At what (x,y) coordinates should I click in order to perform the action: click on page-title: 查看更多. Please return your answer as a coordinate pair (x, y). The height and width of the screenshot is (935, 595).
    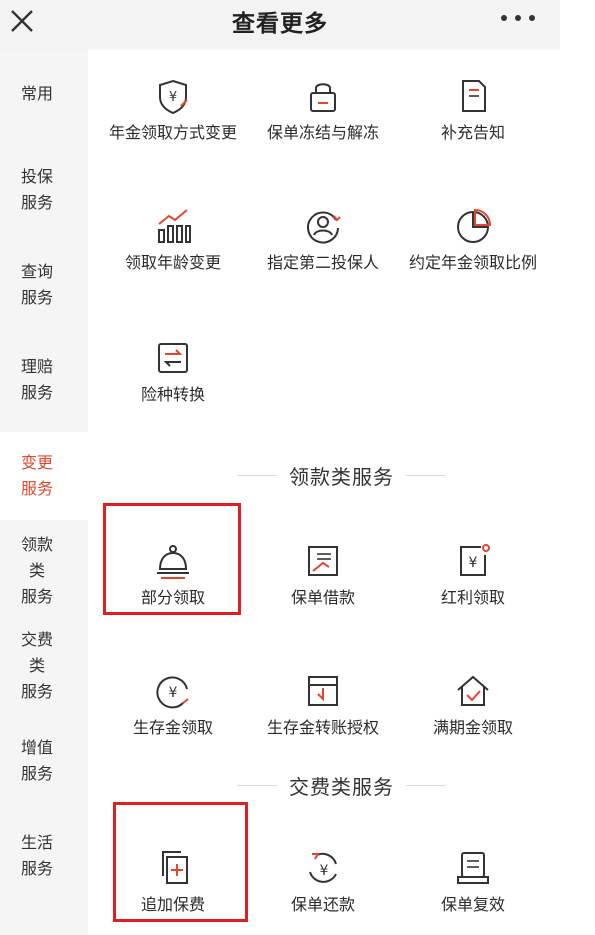
    Looking at the image, I should click on (280, 24).